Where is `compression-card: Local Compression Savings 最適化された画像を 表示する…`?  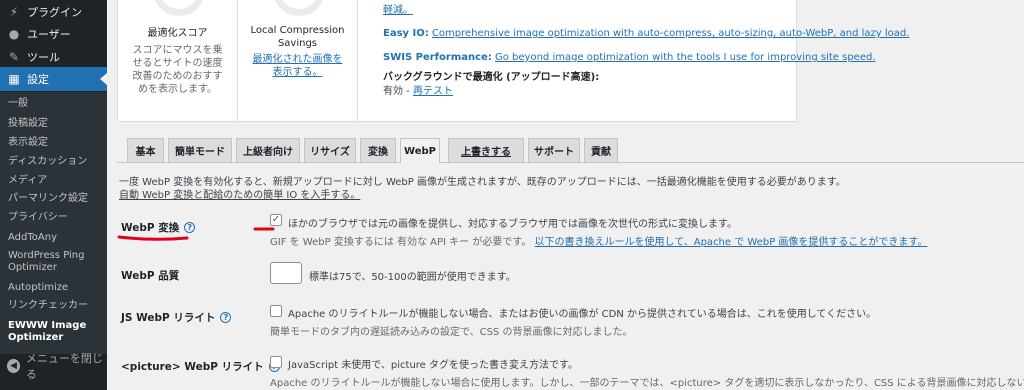
compression-card: Local Compression Savings 最適化された画像を 表示する… is located at coordinates (298, 60).